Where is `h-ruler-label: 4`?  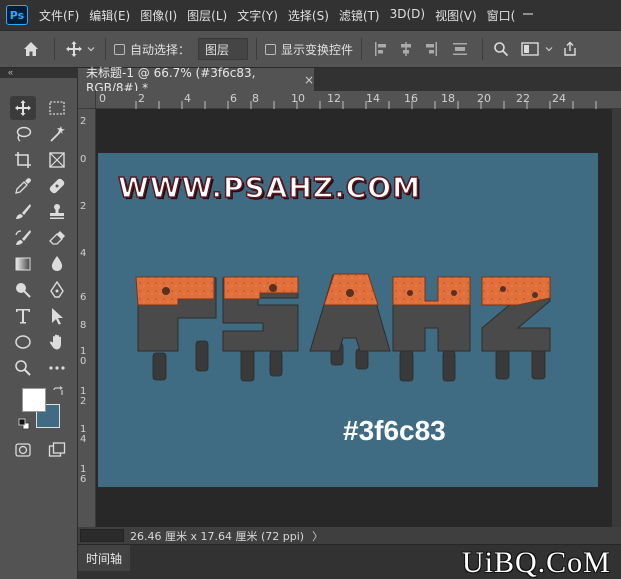 h-ruler-label: 4 is located at coordinates (187, 98).